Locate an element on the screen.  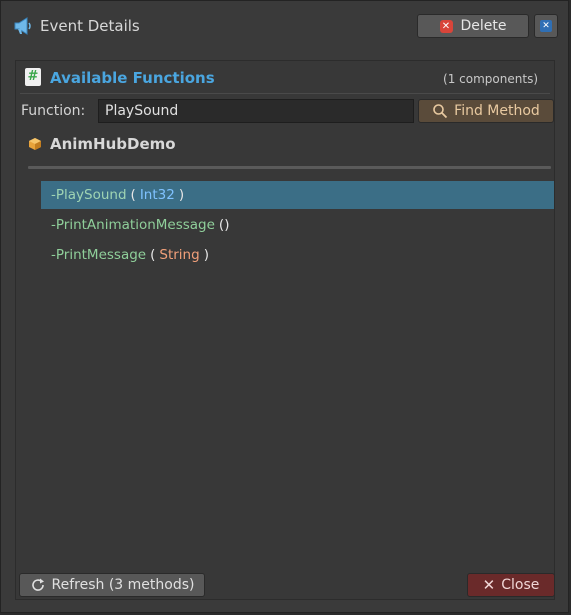
find-method-button: Find Method is located at coordinates (486, 111).